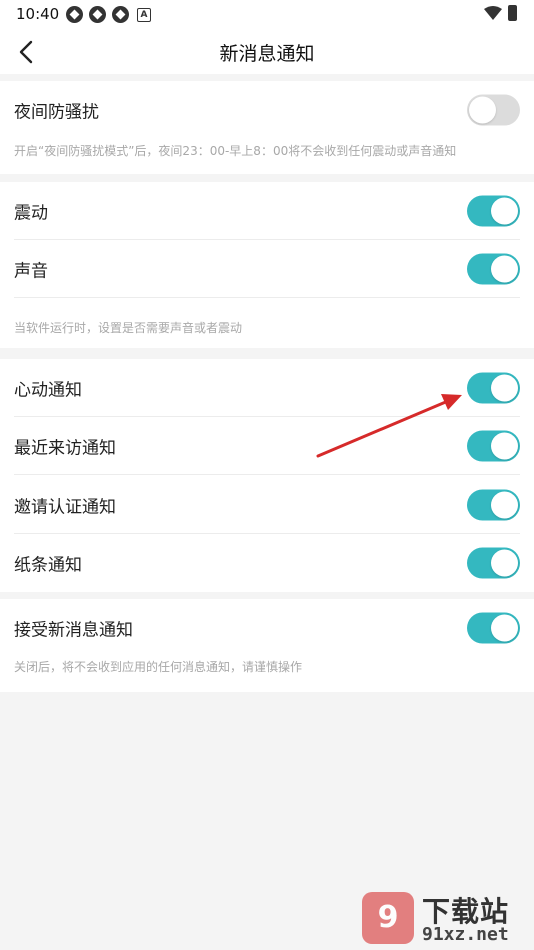 The width and height of the screenshot is (534, 950). I want to click on recent-visit-label: 最近来访通知, so click(65, 448).